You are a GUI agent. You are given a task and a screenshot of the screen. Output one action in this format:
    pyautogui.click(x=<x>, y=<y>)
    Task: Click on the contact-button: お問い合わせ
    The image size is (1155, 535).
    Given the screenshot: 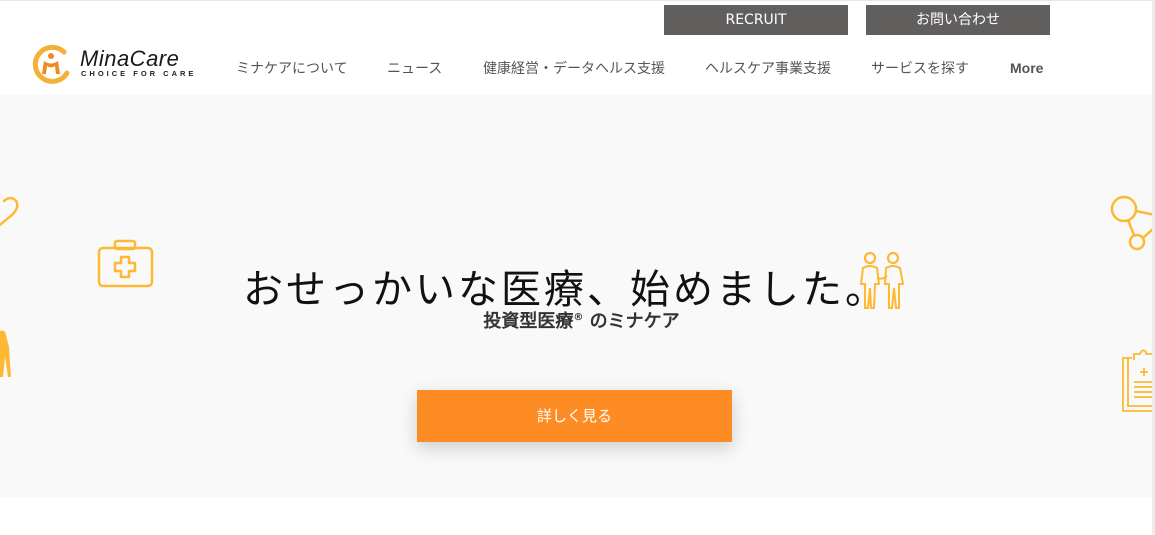 What is the action you would take?
    pyautogui.click(x=958, y=20)
    